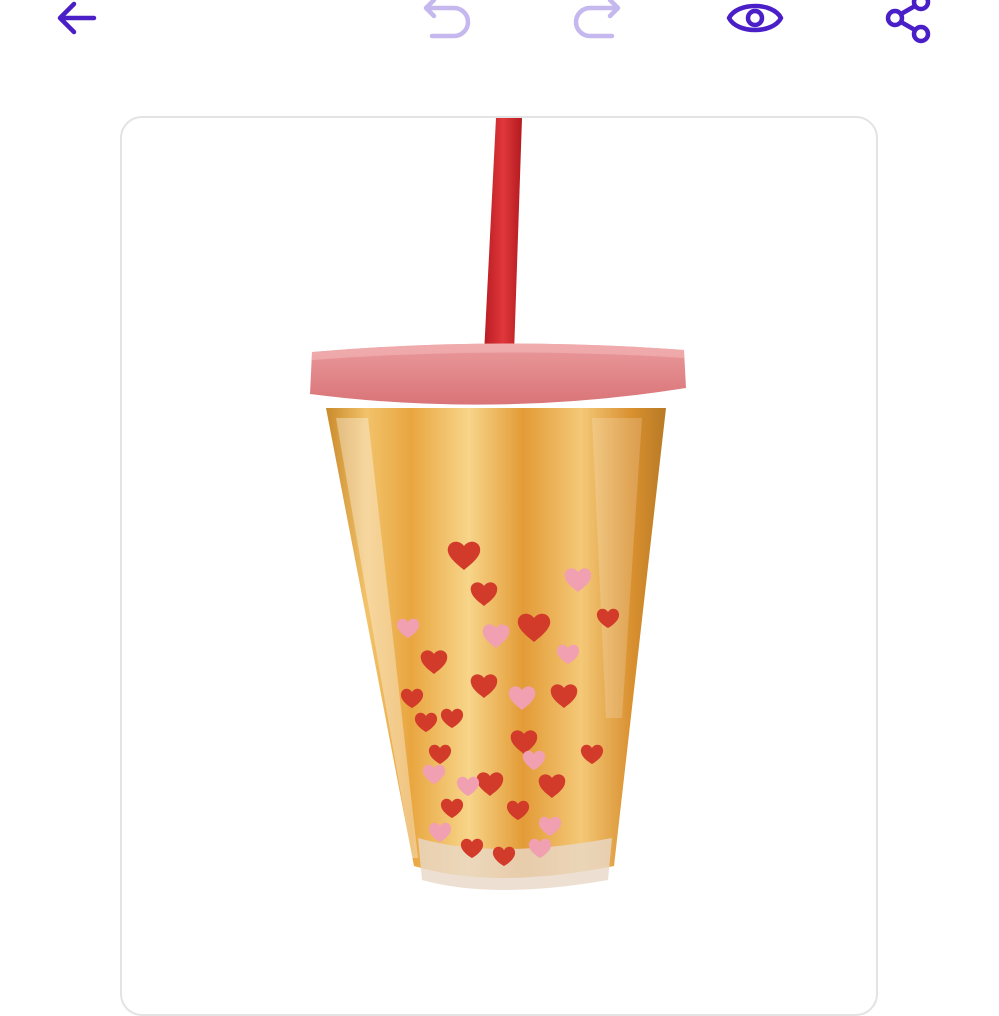  Describe the element at coordinates (755, 18) in the screenshot. I see `eye-icon` at that location.